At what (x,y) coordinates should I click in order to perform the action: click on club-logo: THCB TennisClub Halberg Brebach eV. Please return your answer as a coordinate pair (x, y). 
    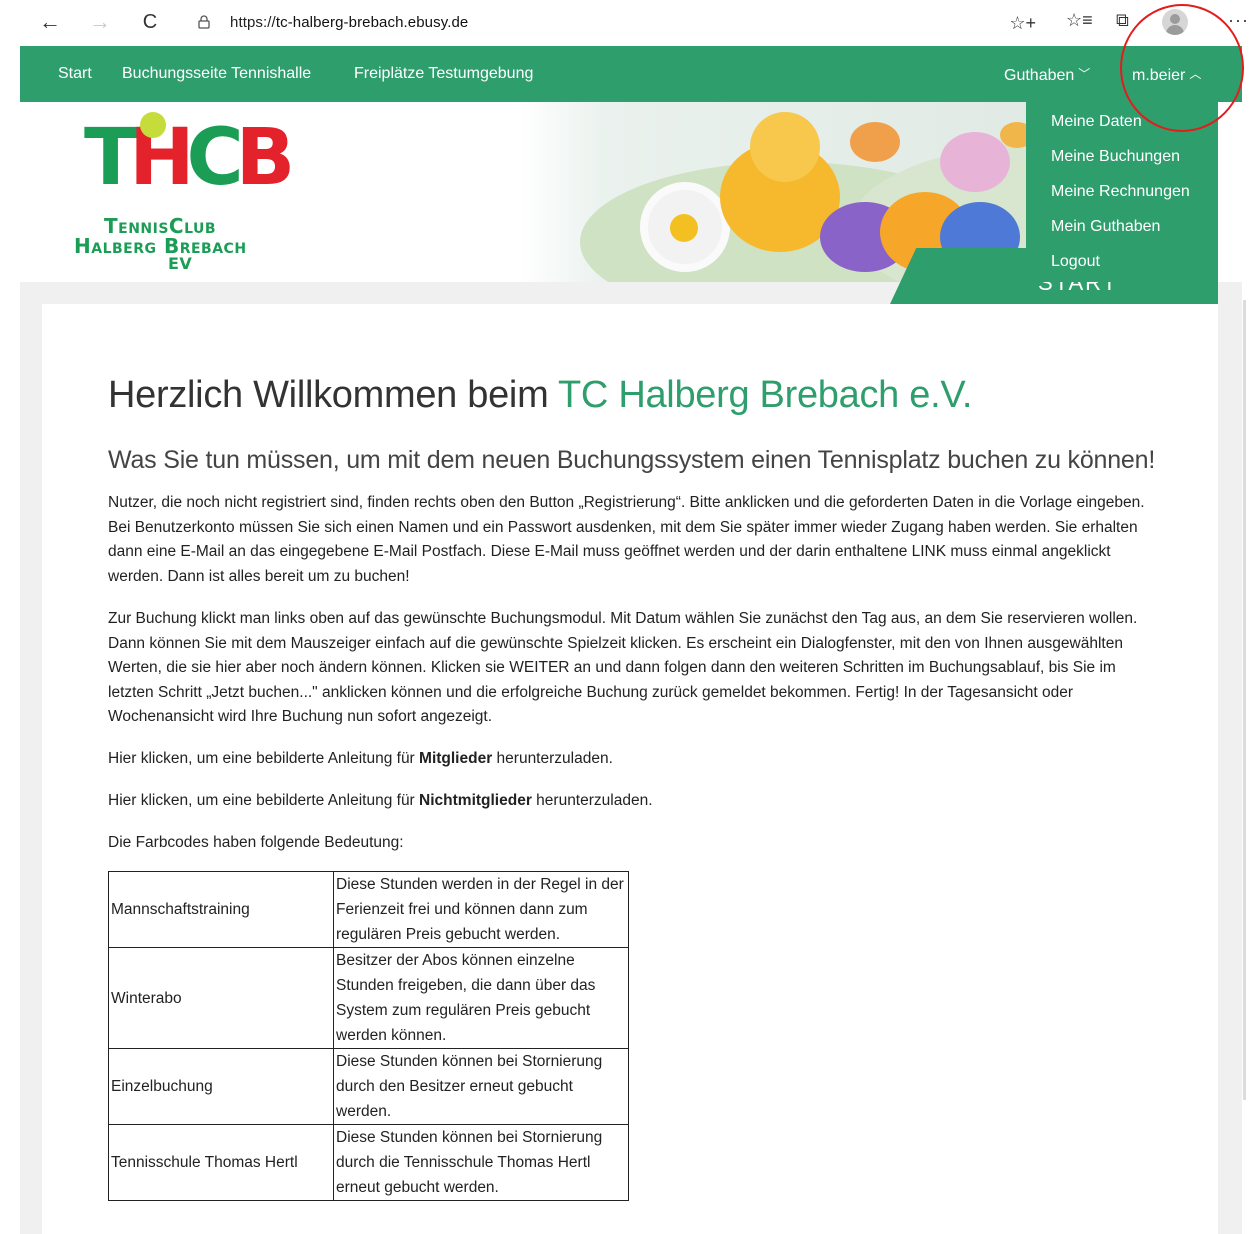
    Looking at the image, I should click on (190, 197).